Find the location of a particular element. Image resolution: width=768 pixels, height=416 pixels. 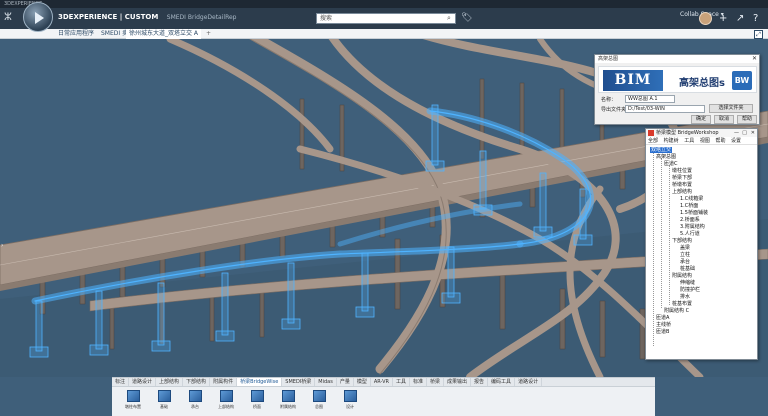

tree-node: 盖梁 is located at coordinates (685, 248).